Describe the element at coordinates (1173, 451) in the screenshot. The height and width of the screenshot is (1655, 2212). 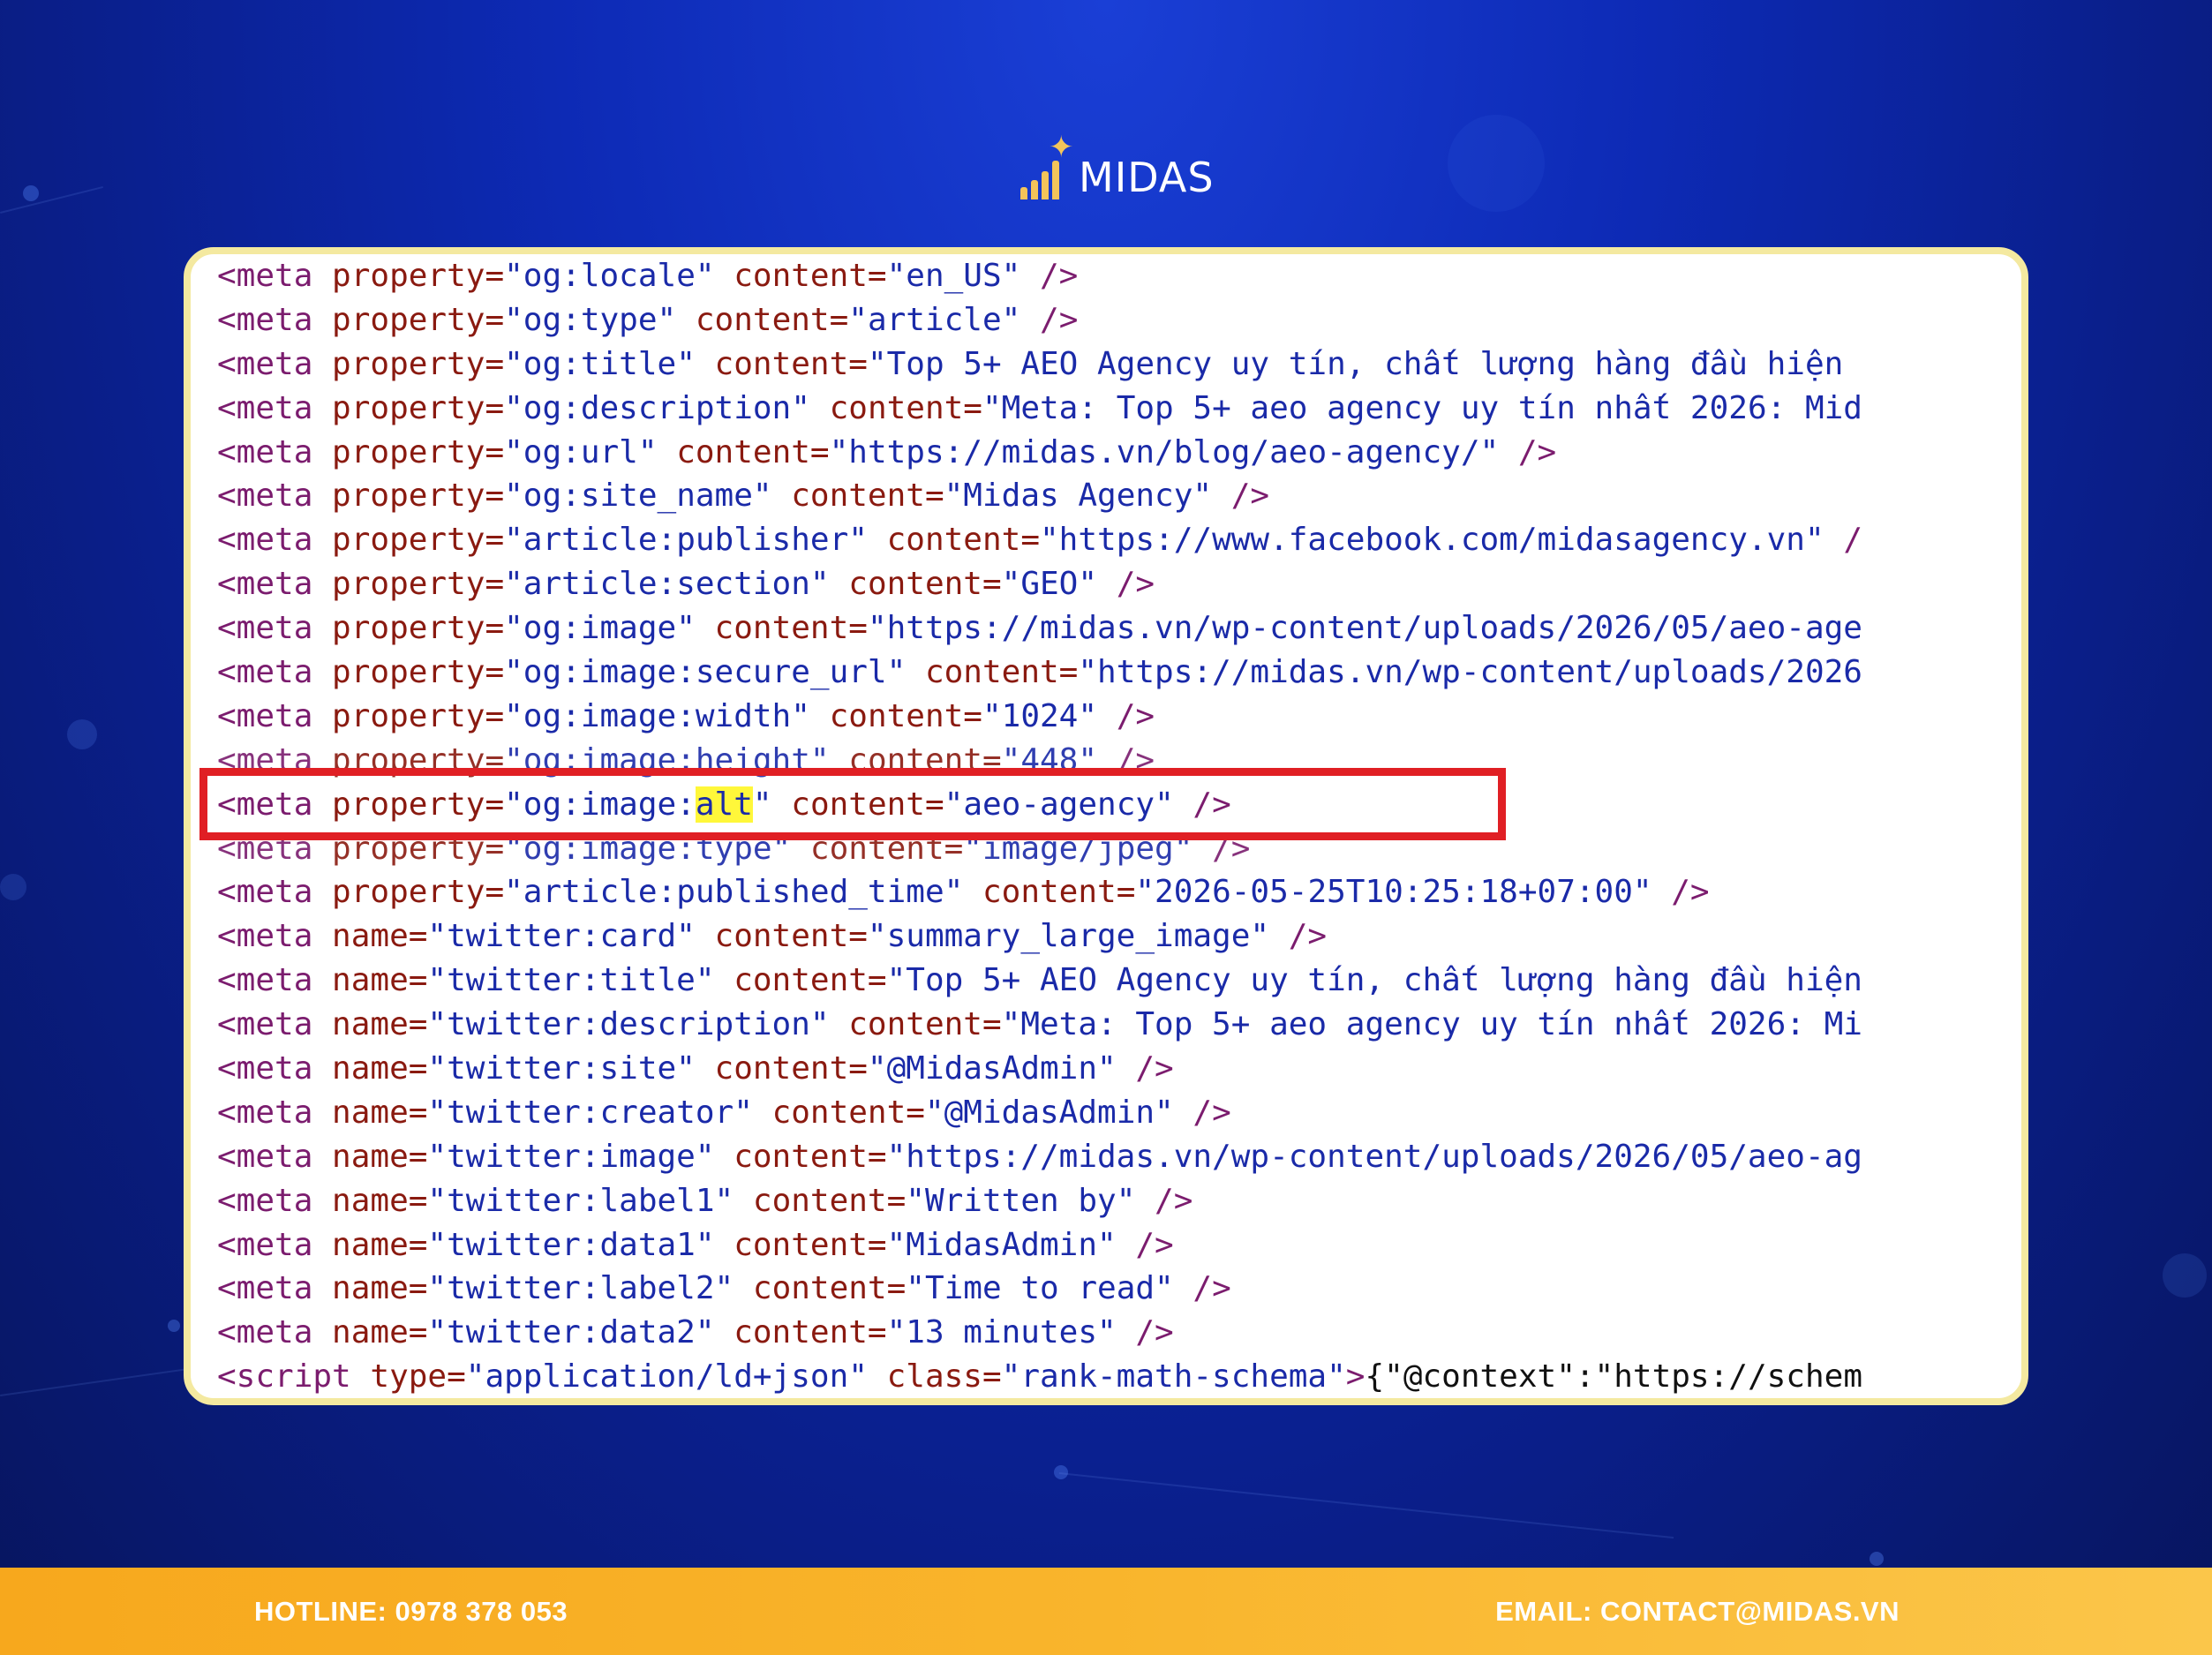
I see `code-token: "https://midas.vn/blog/aeo-agency/"` at that location.